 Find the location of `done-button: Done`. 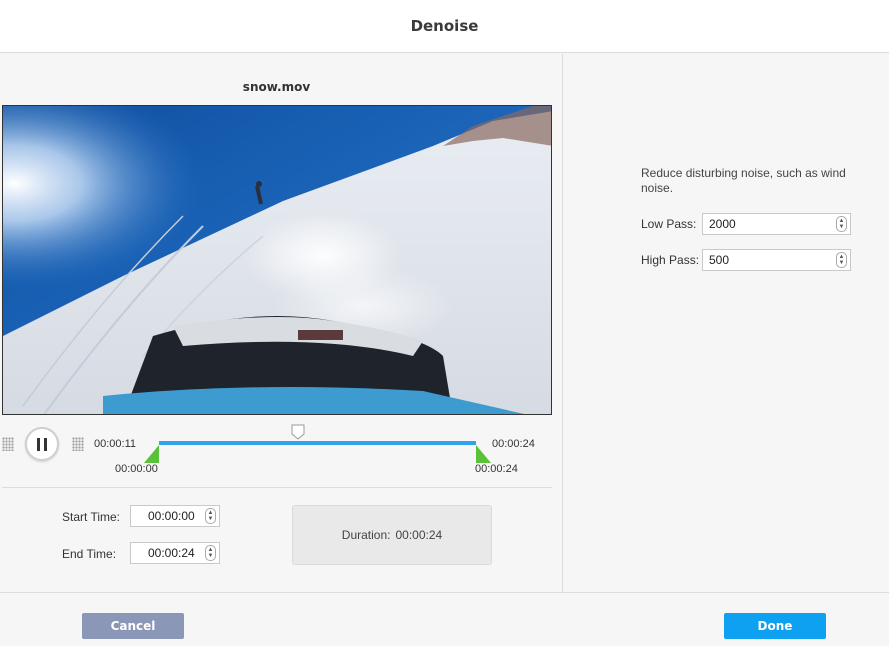

done-button: Done is located at coordinates (775, 626).